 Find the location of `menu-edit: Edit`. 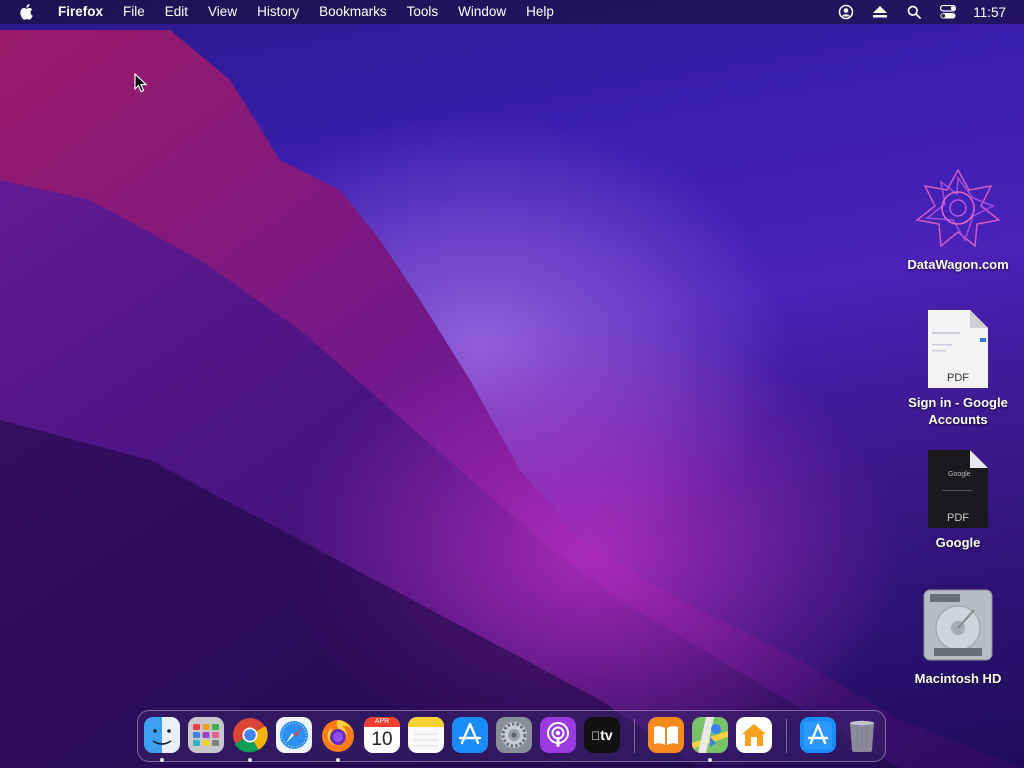

menu-edit: Edit is located at coordinates (176, 12).